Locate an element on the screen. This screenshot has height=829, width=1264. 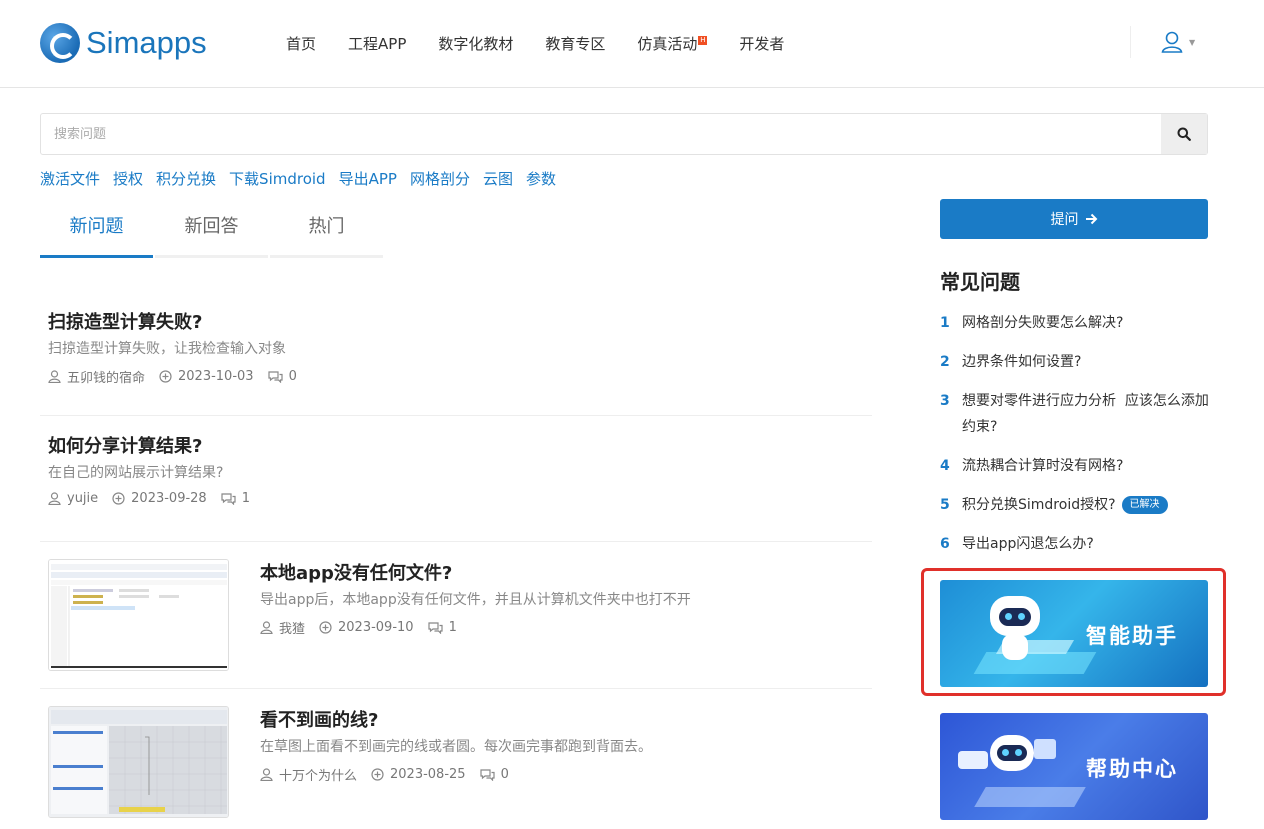
faq-item: 2 边界条件如何设置? is located at coordinates (1075, 362).